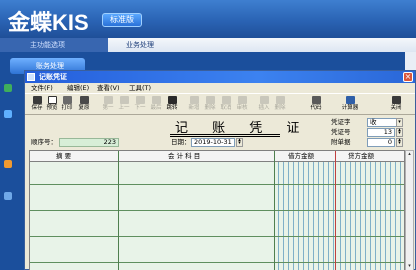 The width and height of the screenshot is (416, 270). I want to click on menu-file: 文件(F), so click(42, 88).